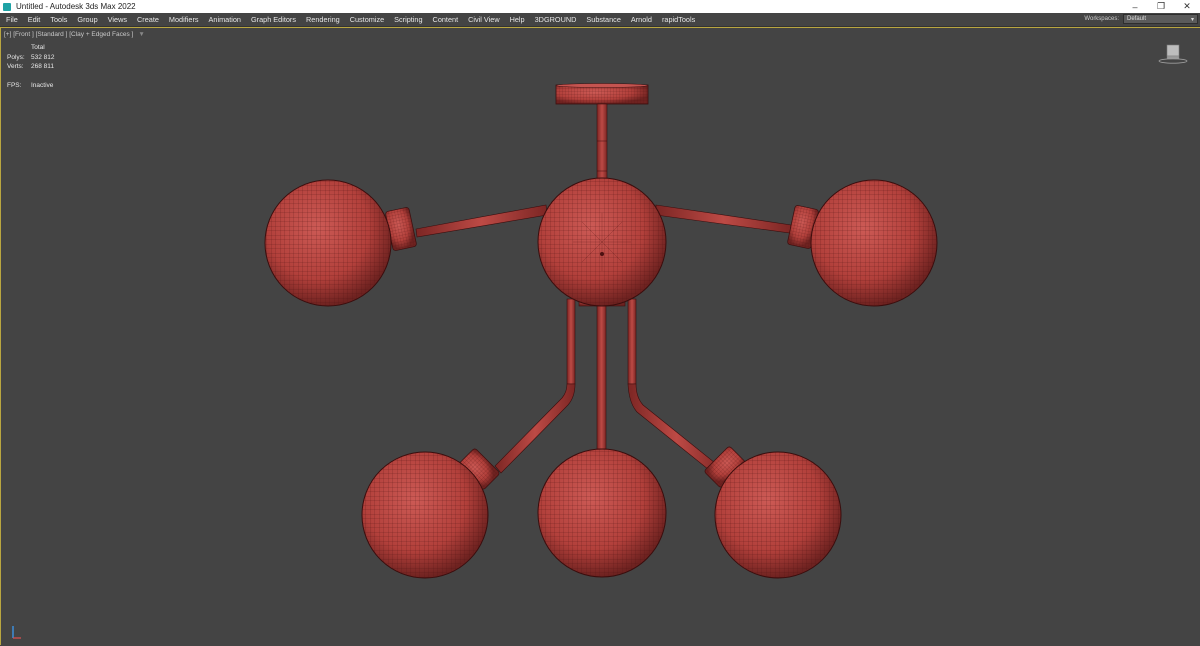 The width and height of the screenshot is (1200, 646). What do you see at coordinates (1187, 6) in the screenshot?
I see `close-button: ✕` at bounding box center [1187, 6].